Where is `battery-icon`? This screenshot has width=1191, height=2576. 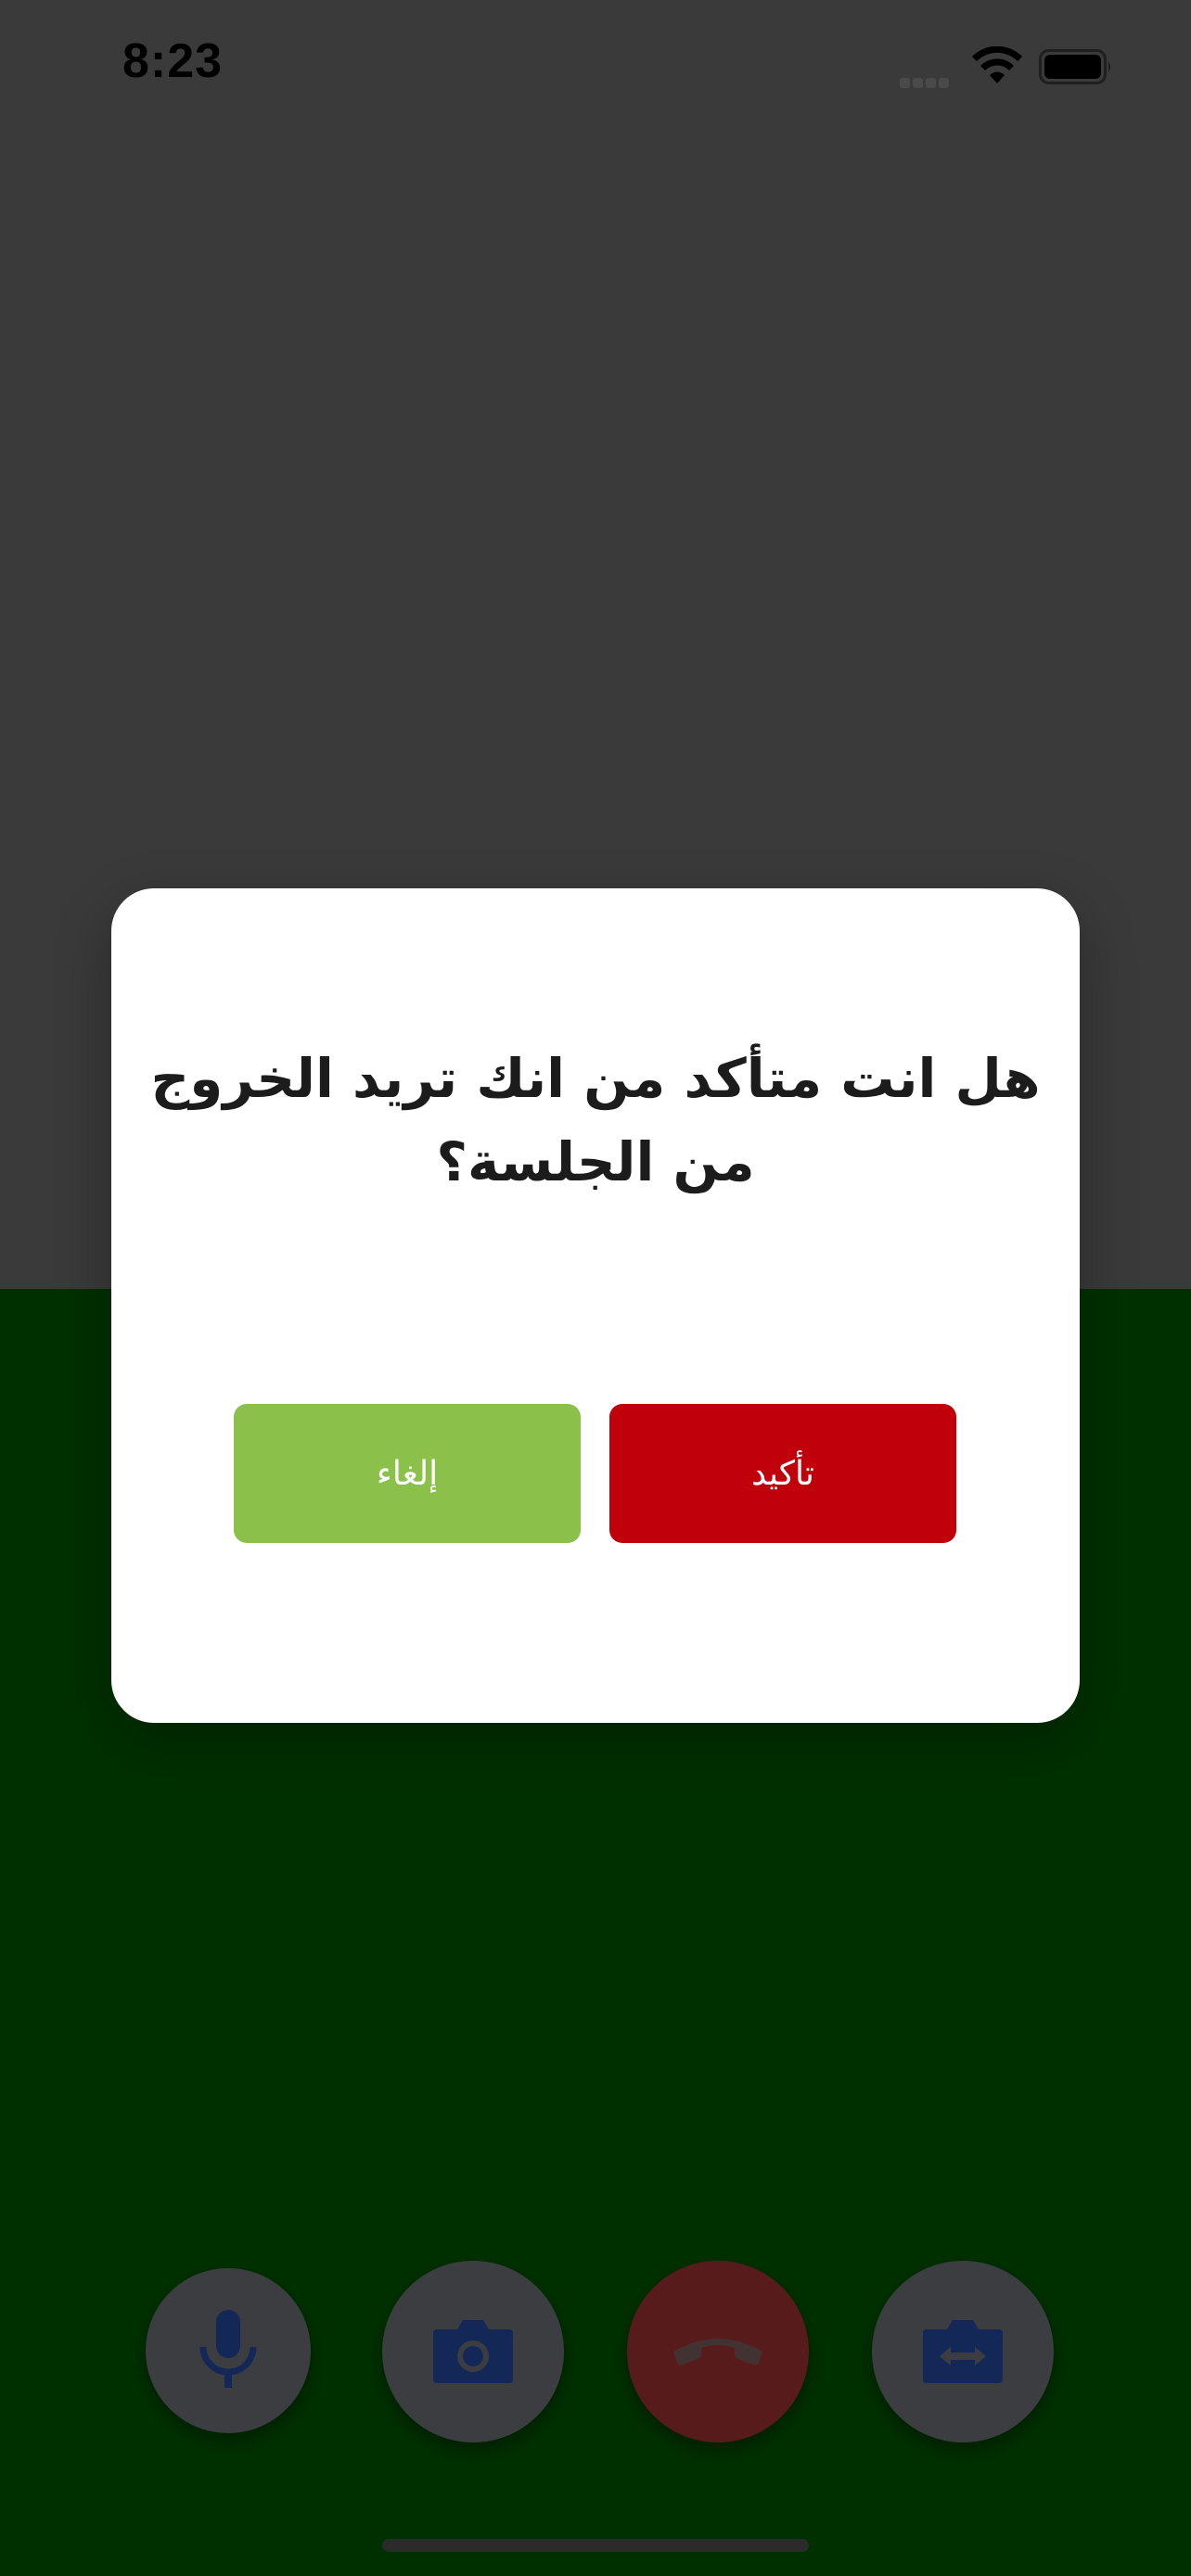 battery-icon is located at coordinates (1074, 66).